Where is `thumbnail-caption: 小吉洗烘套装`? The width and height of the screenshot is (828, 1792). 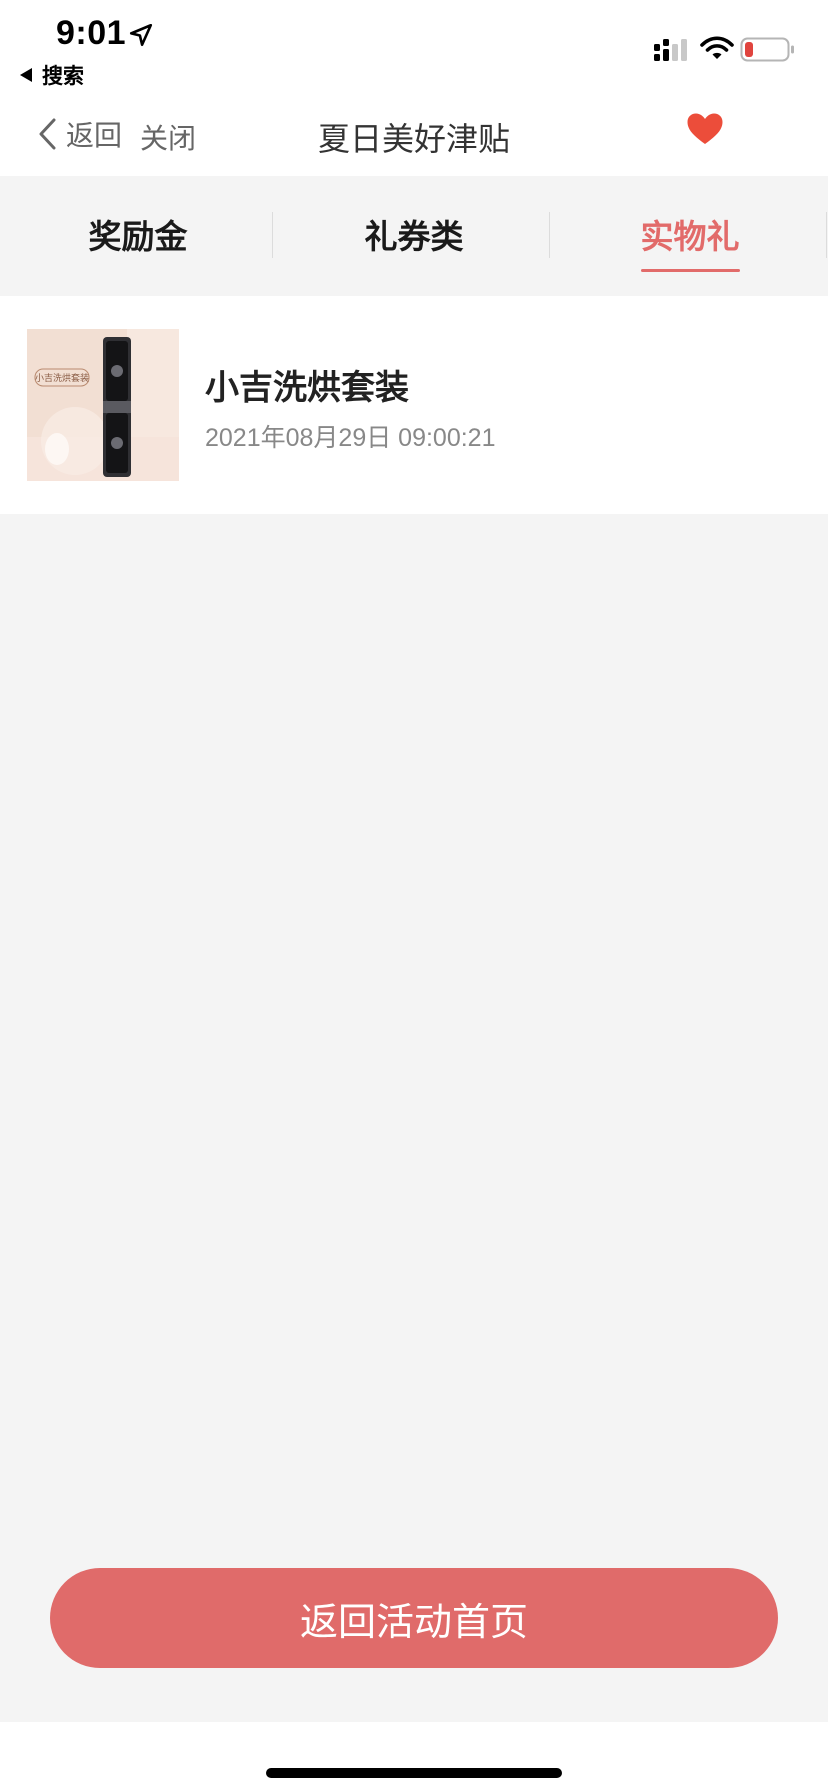
thumbnail-caption: 小吉洗烘套装 is located at coordinates (62, 378).